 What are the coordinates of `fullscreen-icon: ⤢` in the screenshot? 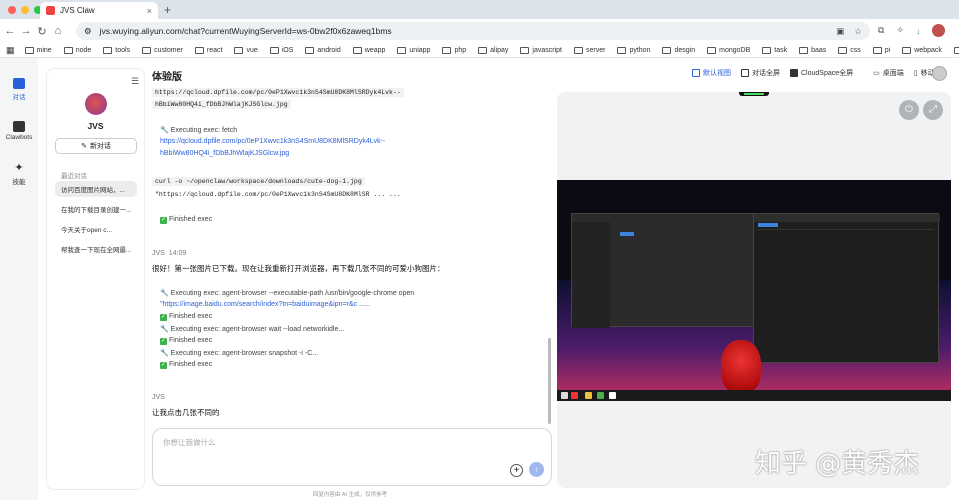 It's located at (933, 110).